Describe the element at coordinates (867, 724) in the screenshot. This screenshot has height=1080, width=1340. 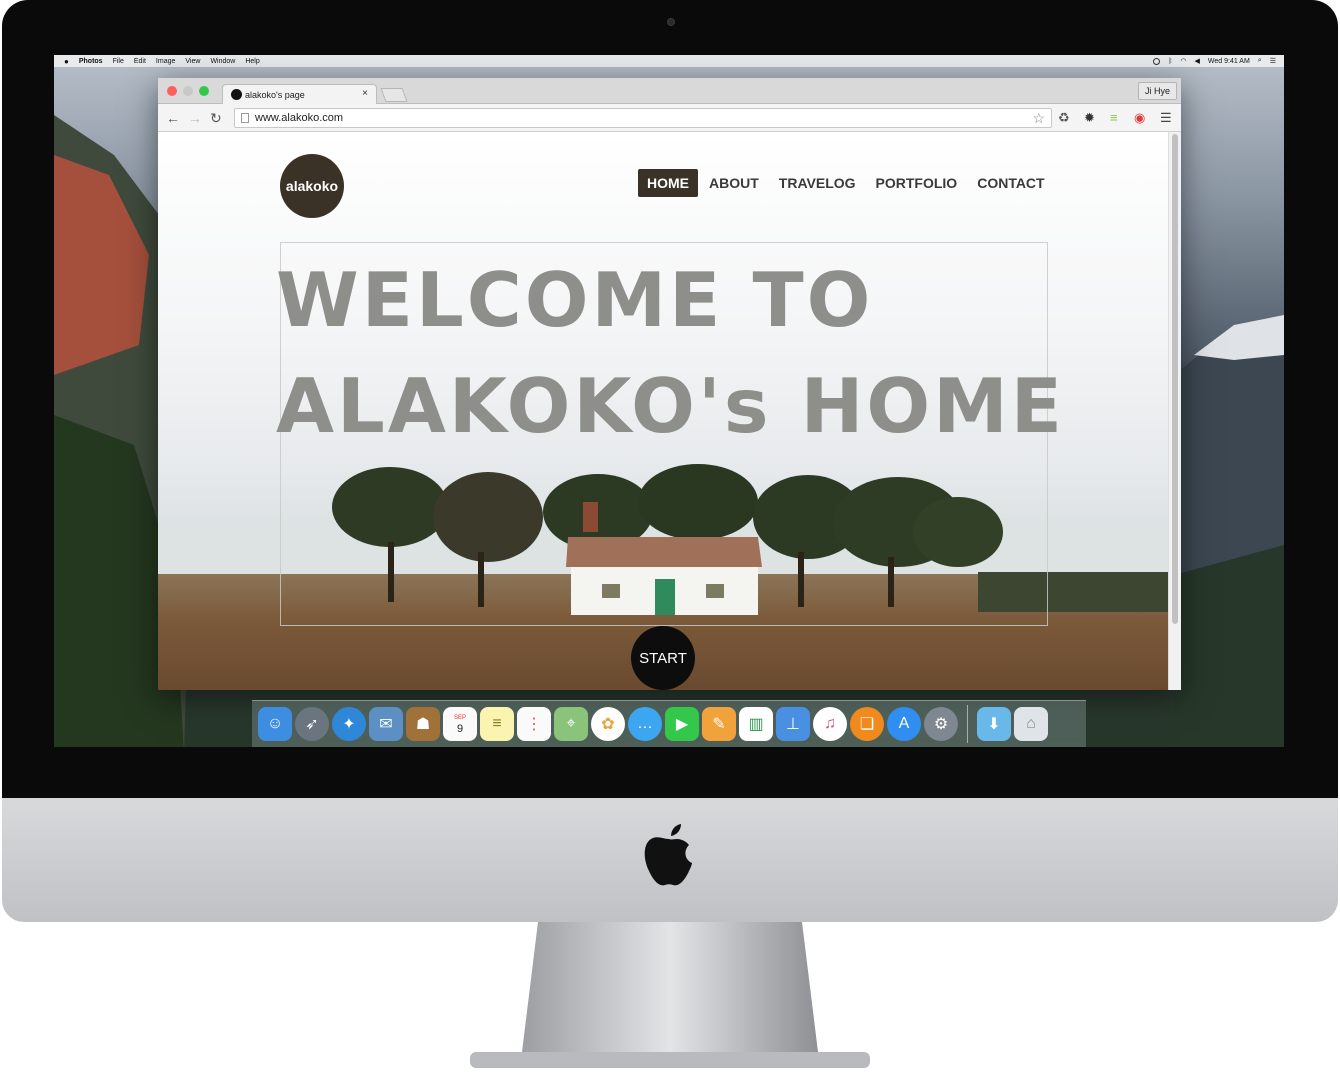
I see `ibooks-icon: ❑` at that location.